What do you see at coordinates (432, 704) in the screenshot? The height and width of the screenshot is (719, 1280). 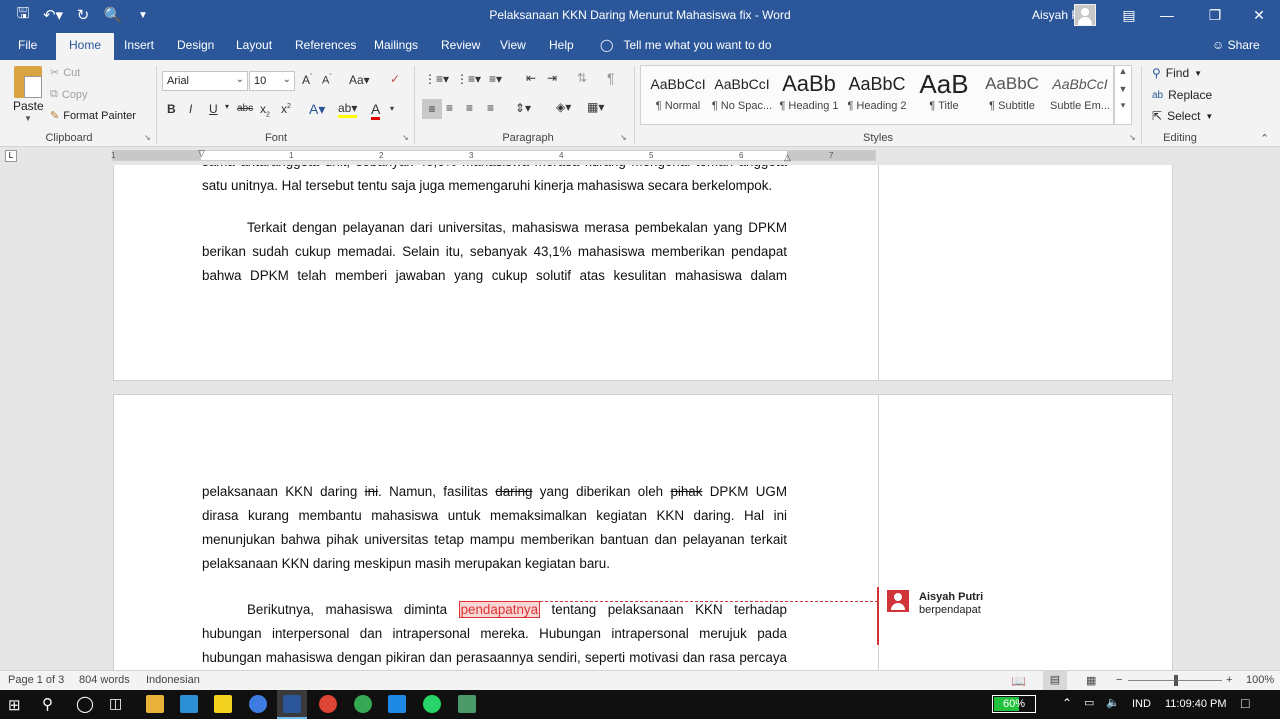 I see `whatsapp-icon` at bounding box center [432, 704].